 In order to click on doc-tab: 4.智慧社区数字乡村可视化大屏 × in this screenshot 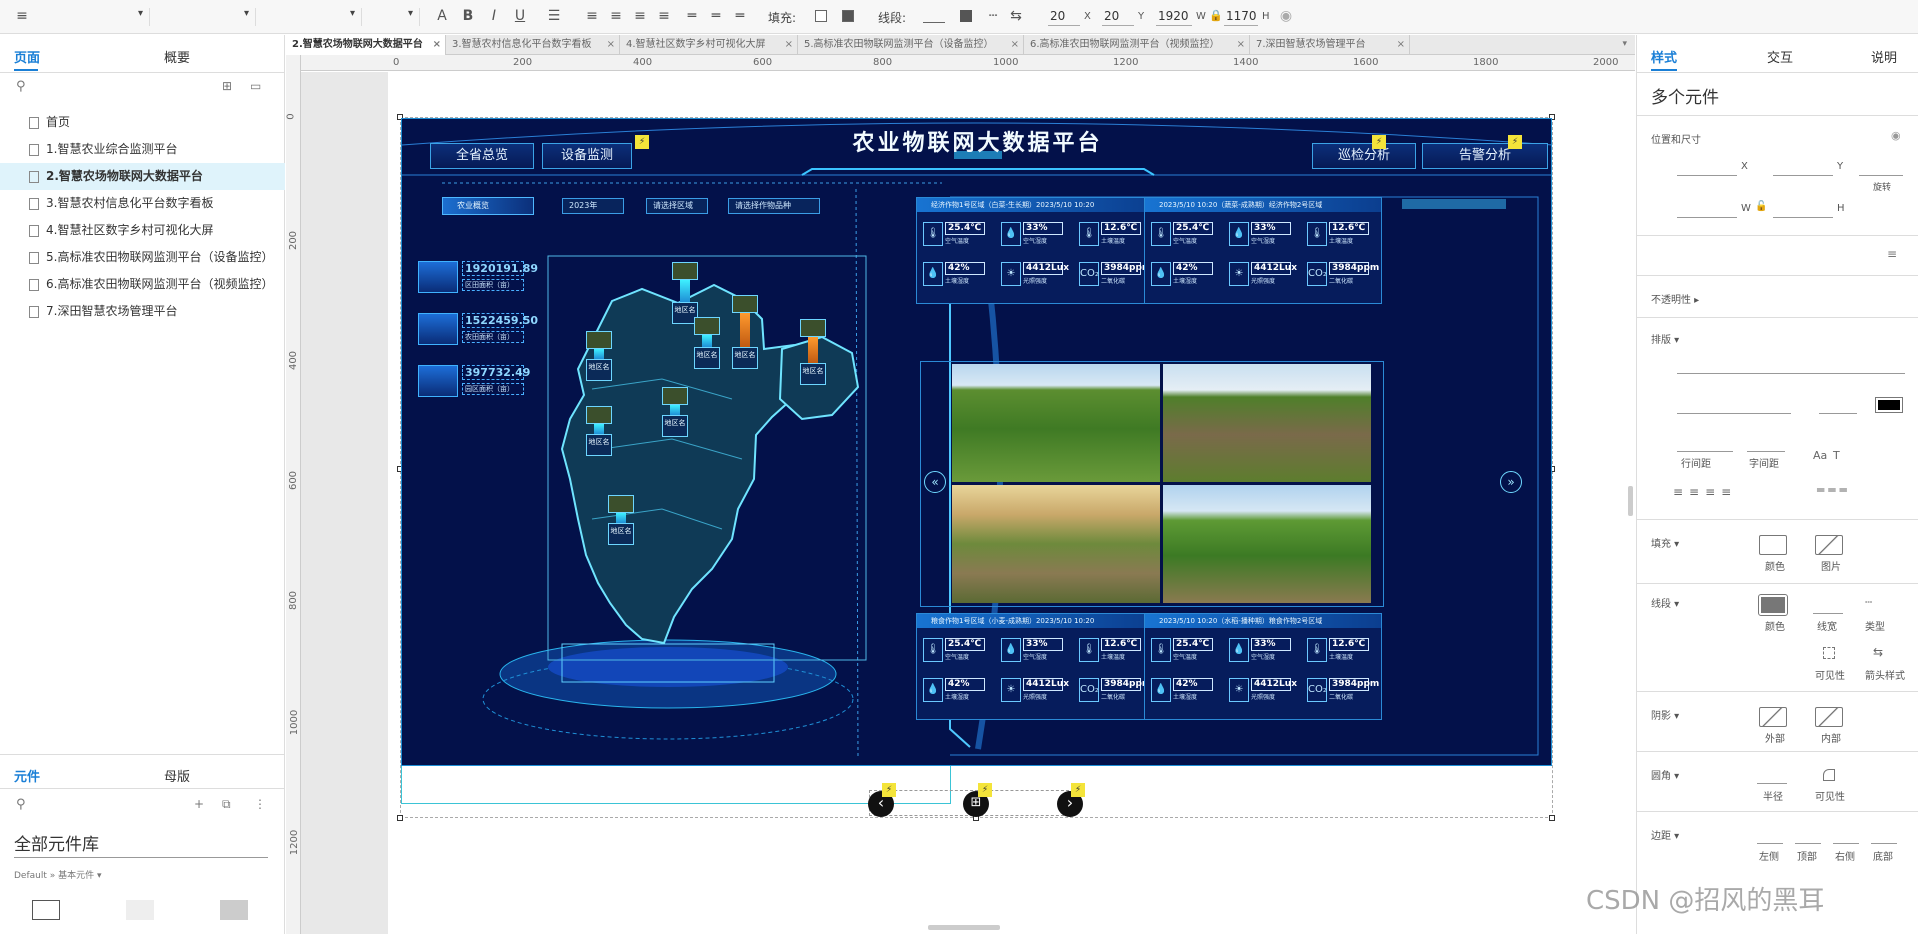, I will do `click(709, 45)`.